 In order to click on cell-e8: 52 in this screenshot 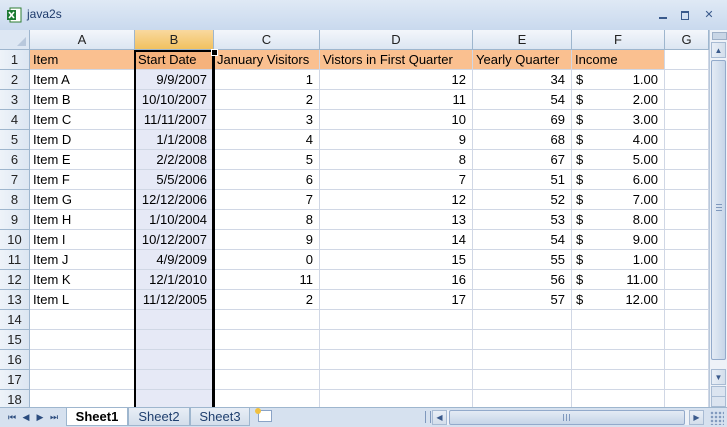, I will do `click(522, 200)`.